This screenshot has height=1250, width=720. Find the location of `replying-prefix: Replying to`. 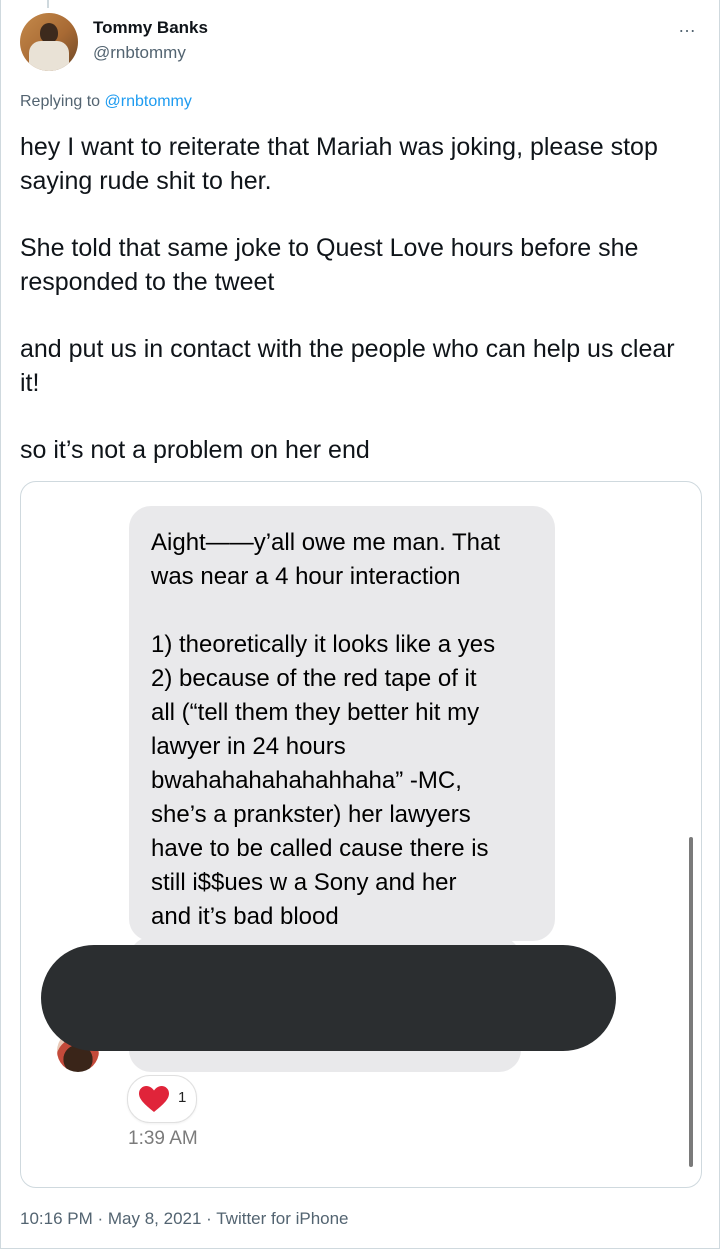

replying-prefix: Replying to is located at coordinates (60, 101).